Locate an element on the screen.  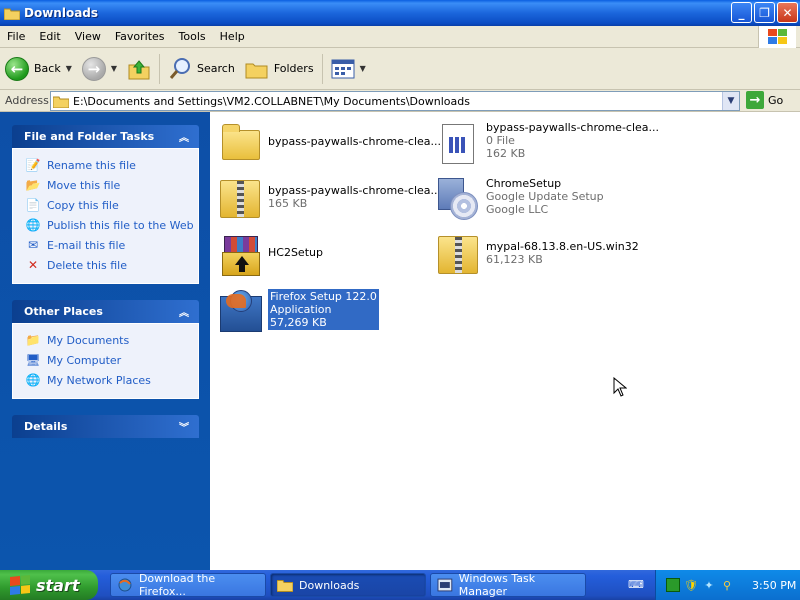
task-rename: 📝 Rename this file is located at coordinates (111, 165).